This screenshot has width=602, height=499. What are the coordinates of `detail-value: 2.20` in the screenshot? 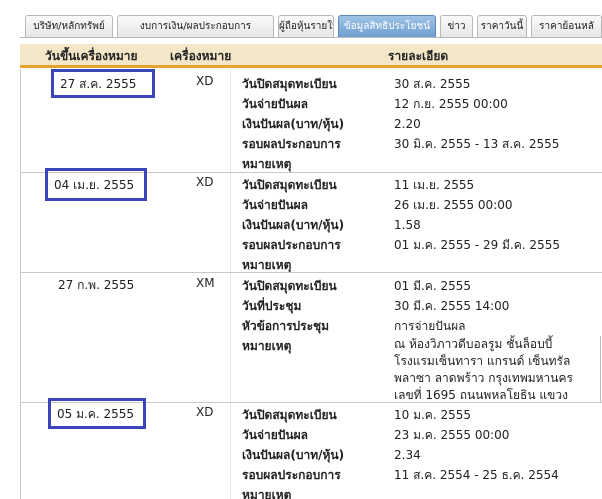 It's located at (407, 124).